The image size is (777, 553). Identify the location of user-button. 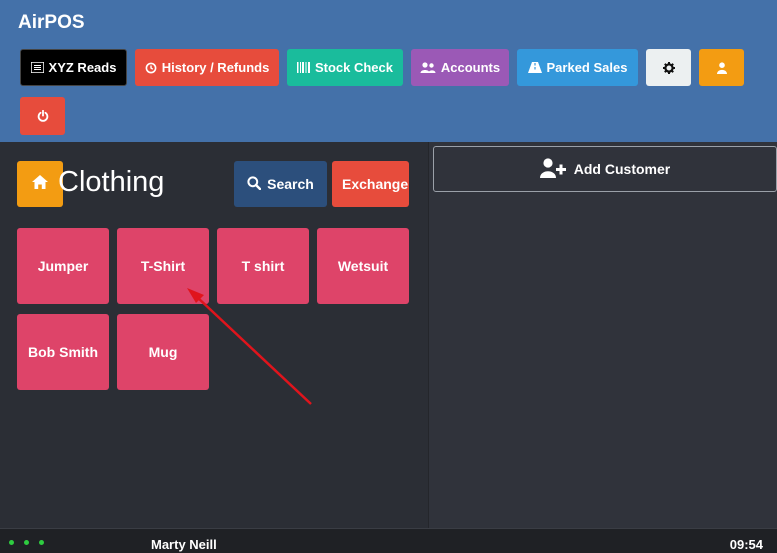
(721, 67).